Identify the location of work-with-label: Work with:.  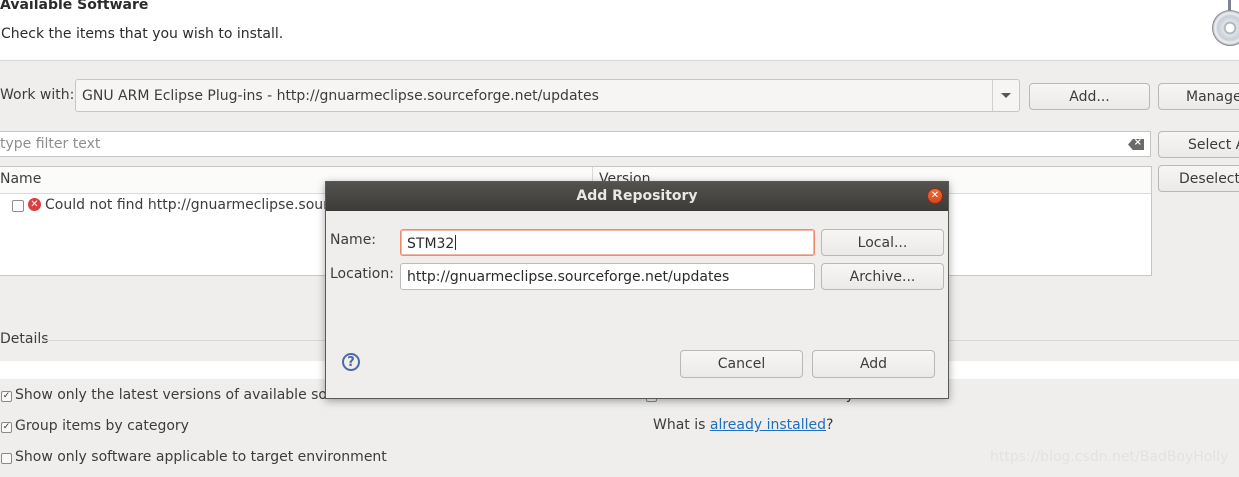
(37, 95).